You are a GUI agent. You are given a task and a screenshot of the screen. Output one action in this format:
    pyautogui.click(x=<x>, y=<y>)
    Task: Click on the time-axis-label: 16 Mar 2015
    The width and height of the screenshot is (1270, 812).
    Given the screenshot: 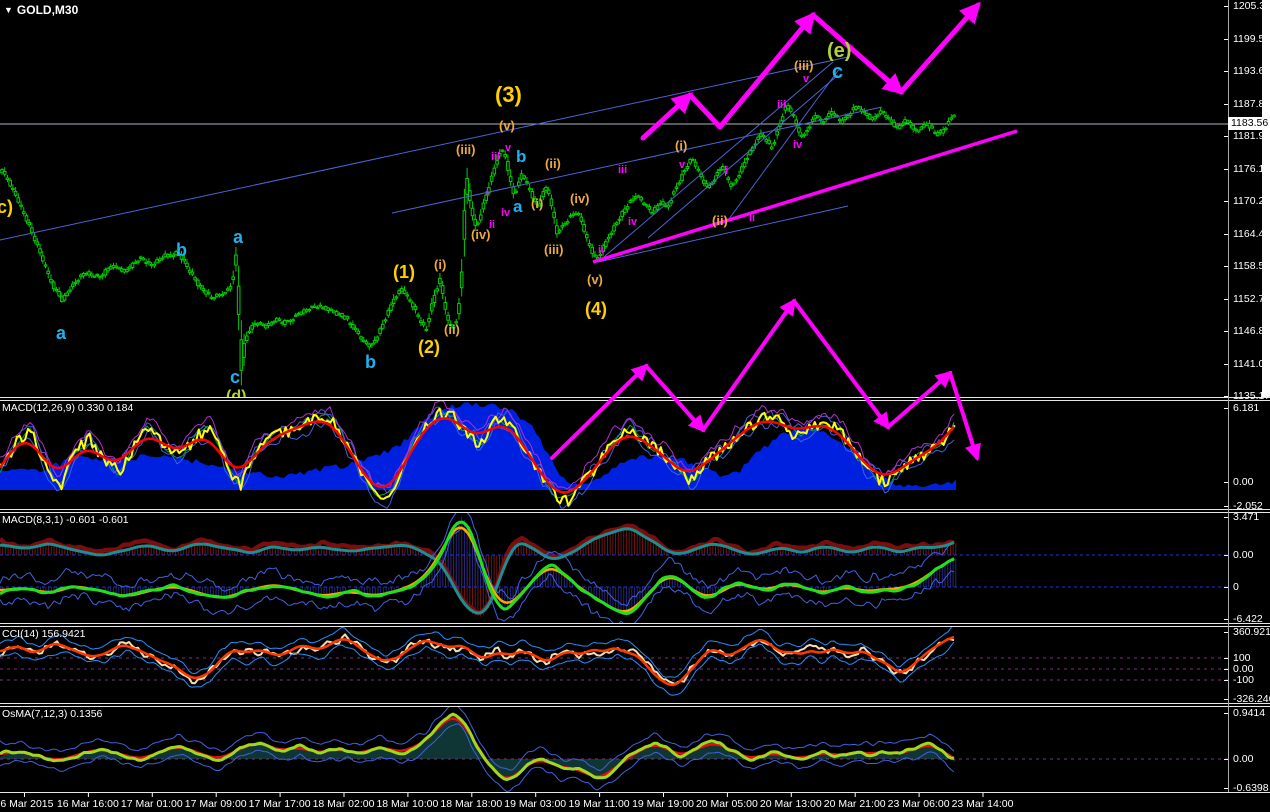 What is the action you would take?
    pyautogui.click(x=27, y=804)
    